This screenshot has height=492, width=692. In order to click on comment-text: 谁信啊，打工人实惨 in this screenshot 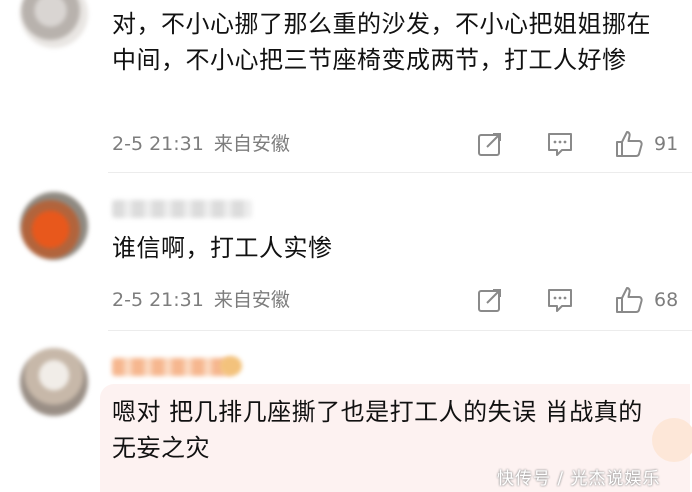, I will do `click(222, 248)`.